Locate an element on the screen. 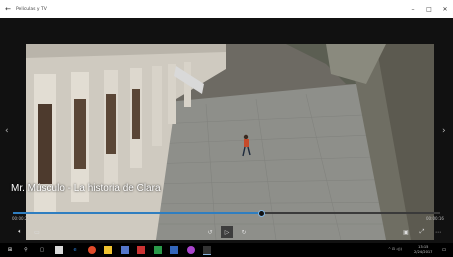 The width and height of the screenshot is (453, 257). seek-bar-fill is located at coordinates (137, 213).